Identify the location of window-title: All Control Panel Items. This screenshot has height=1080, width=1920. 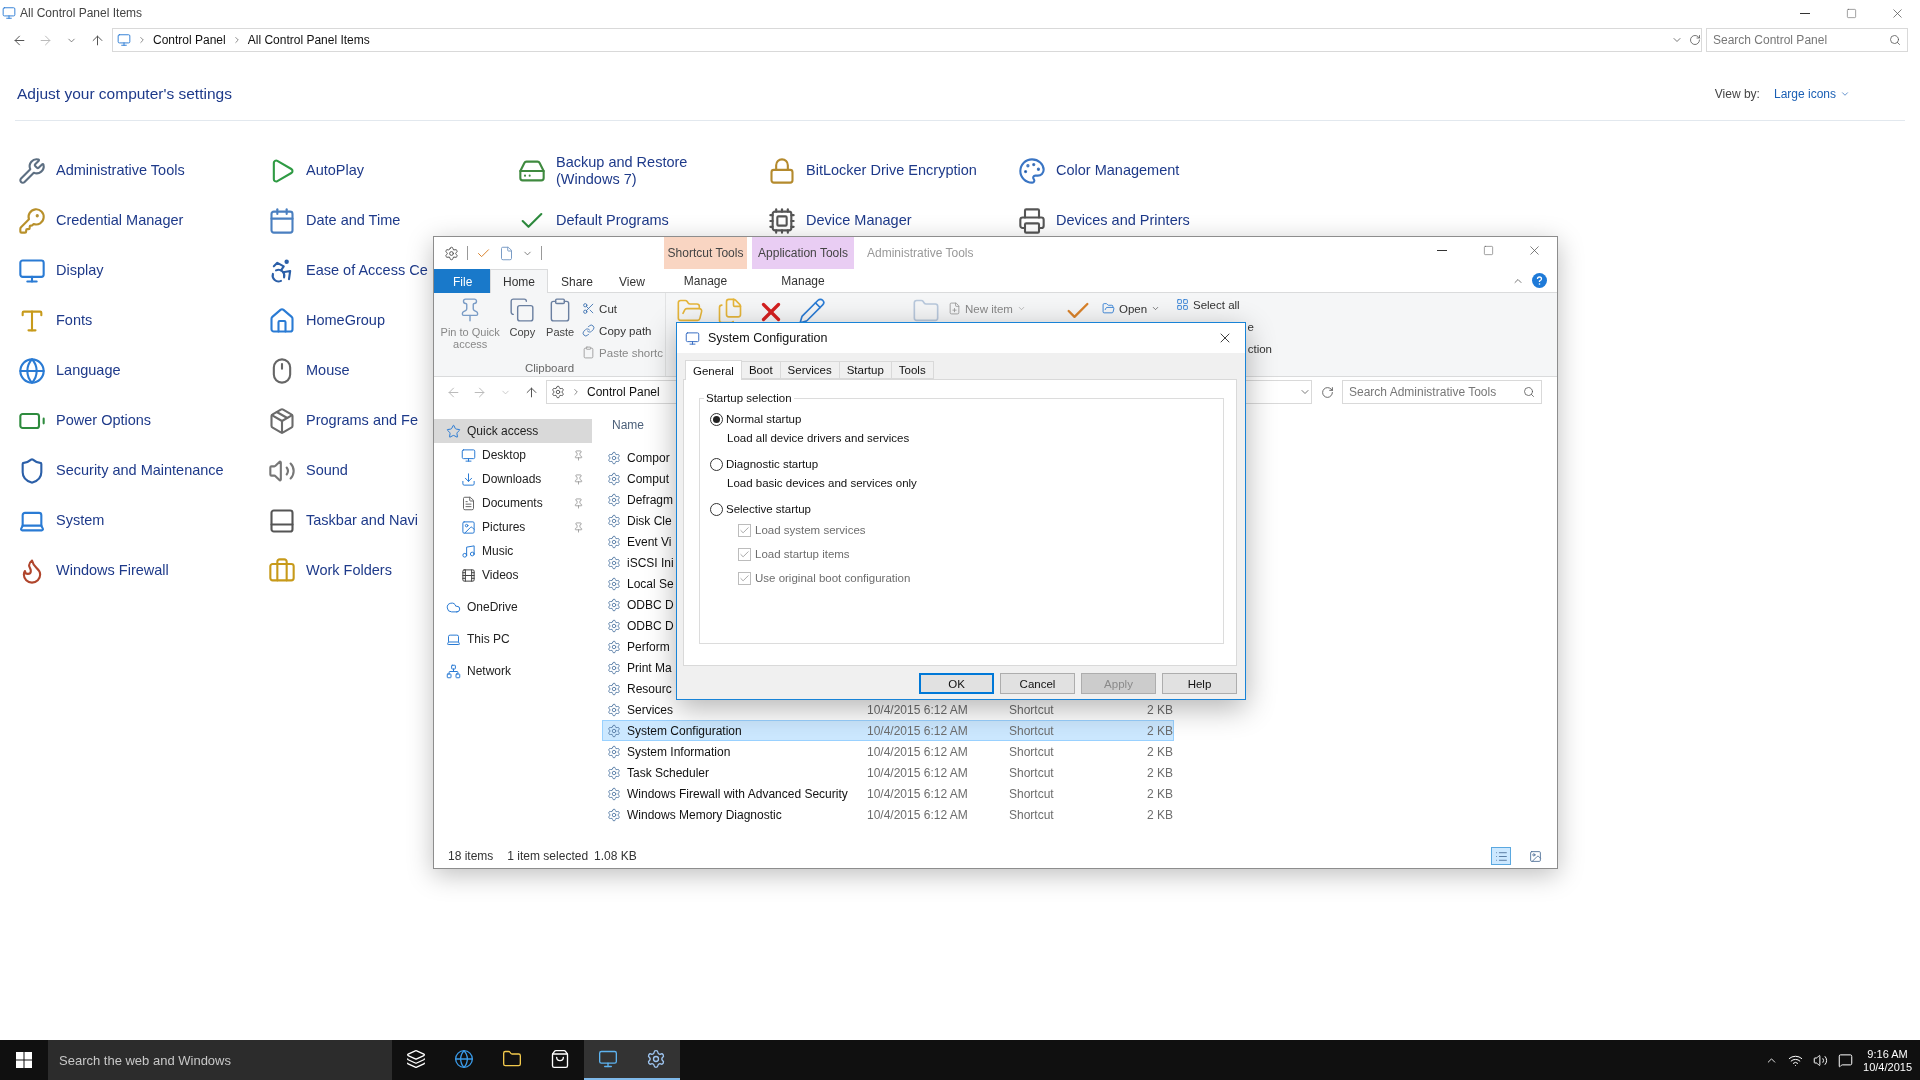
(81, 13).